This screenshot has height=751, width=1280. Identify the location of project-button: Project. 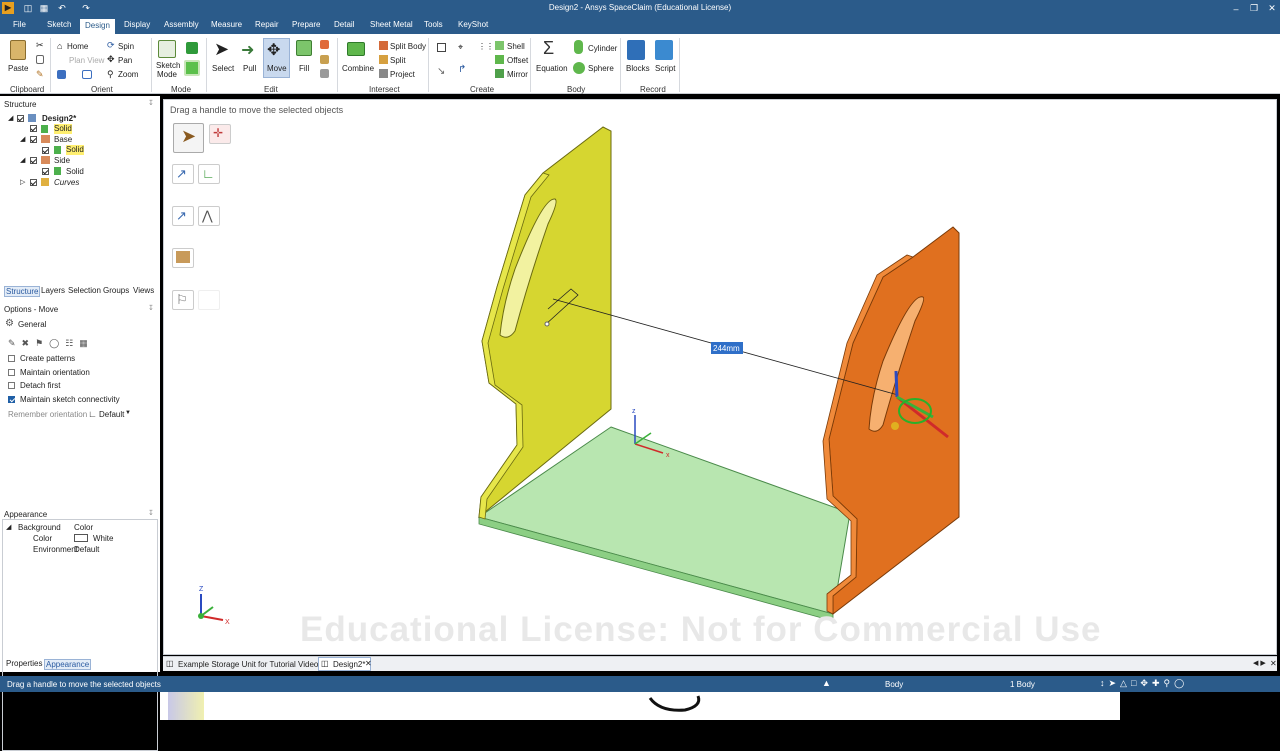
(402, 74).